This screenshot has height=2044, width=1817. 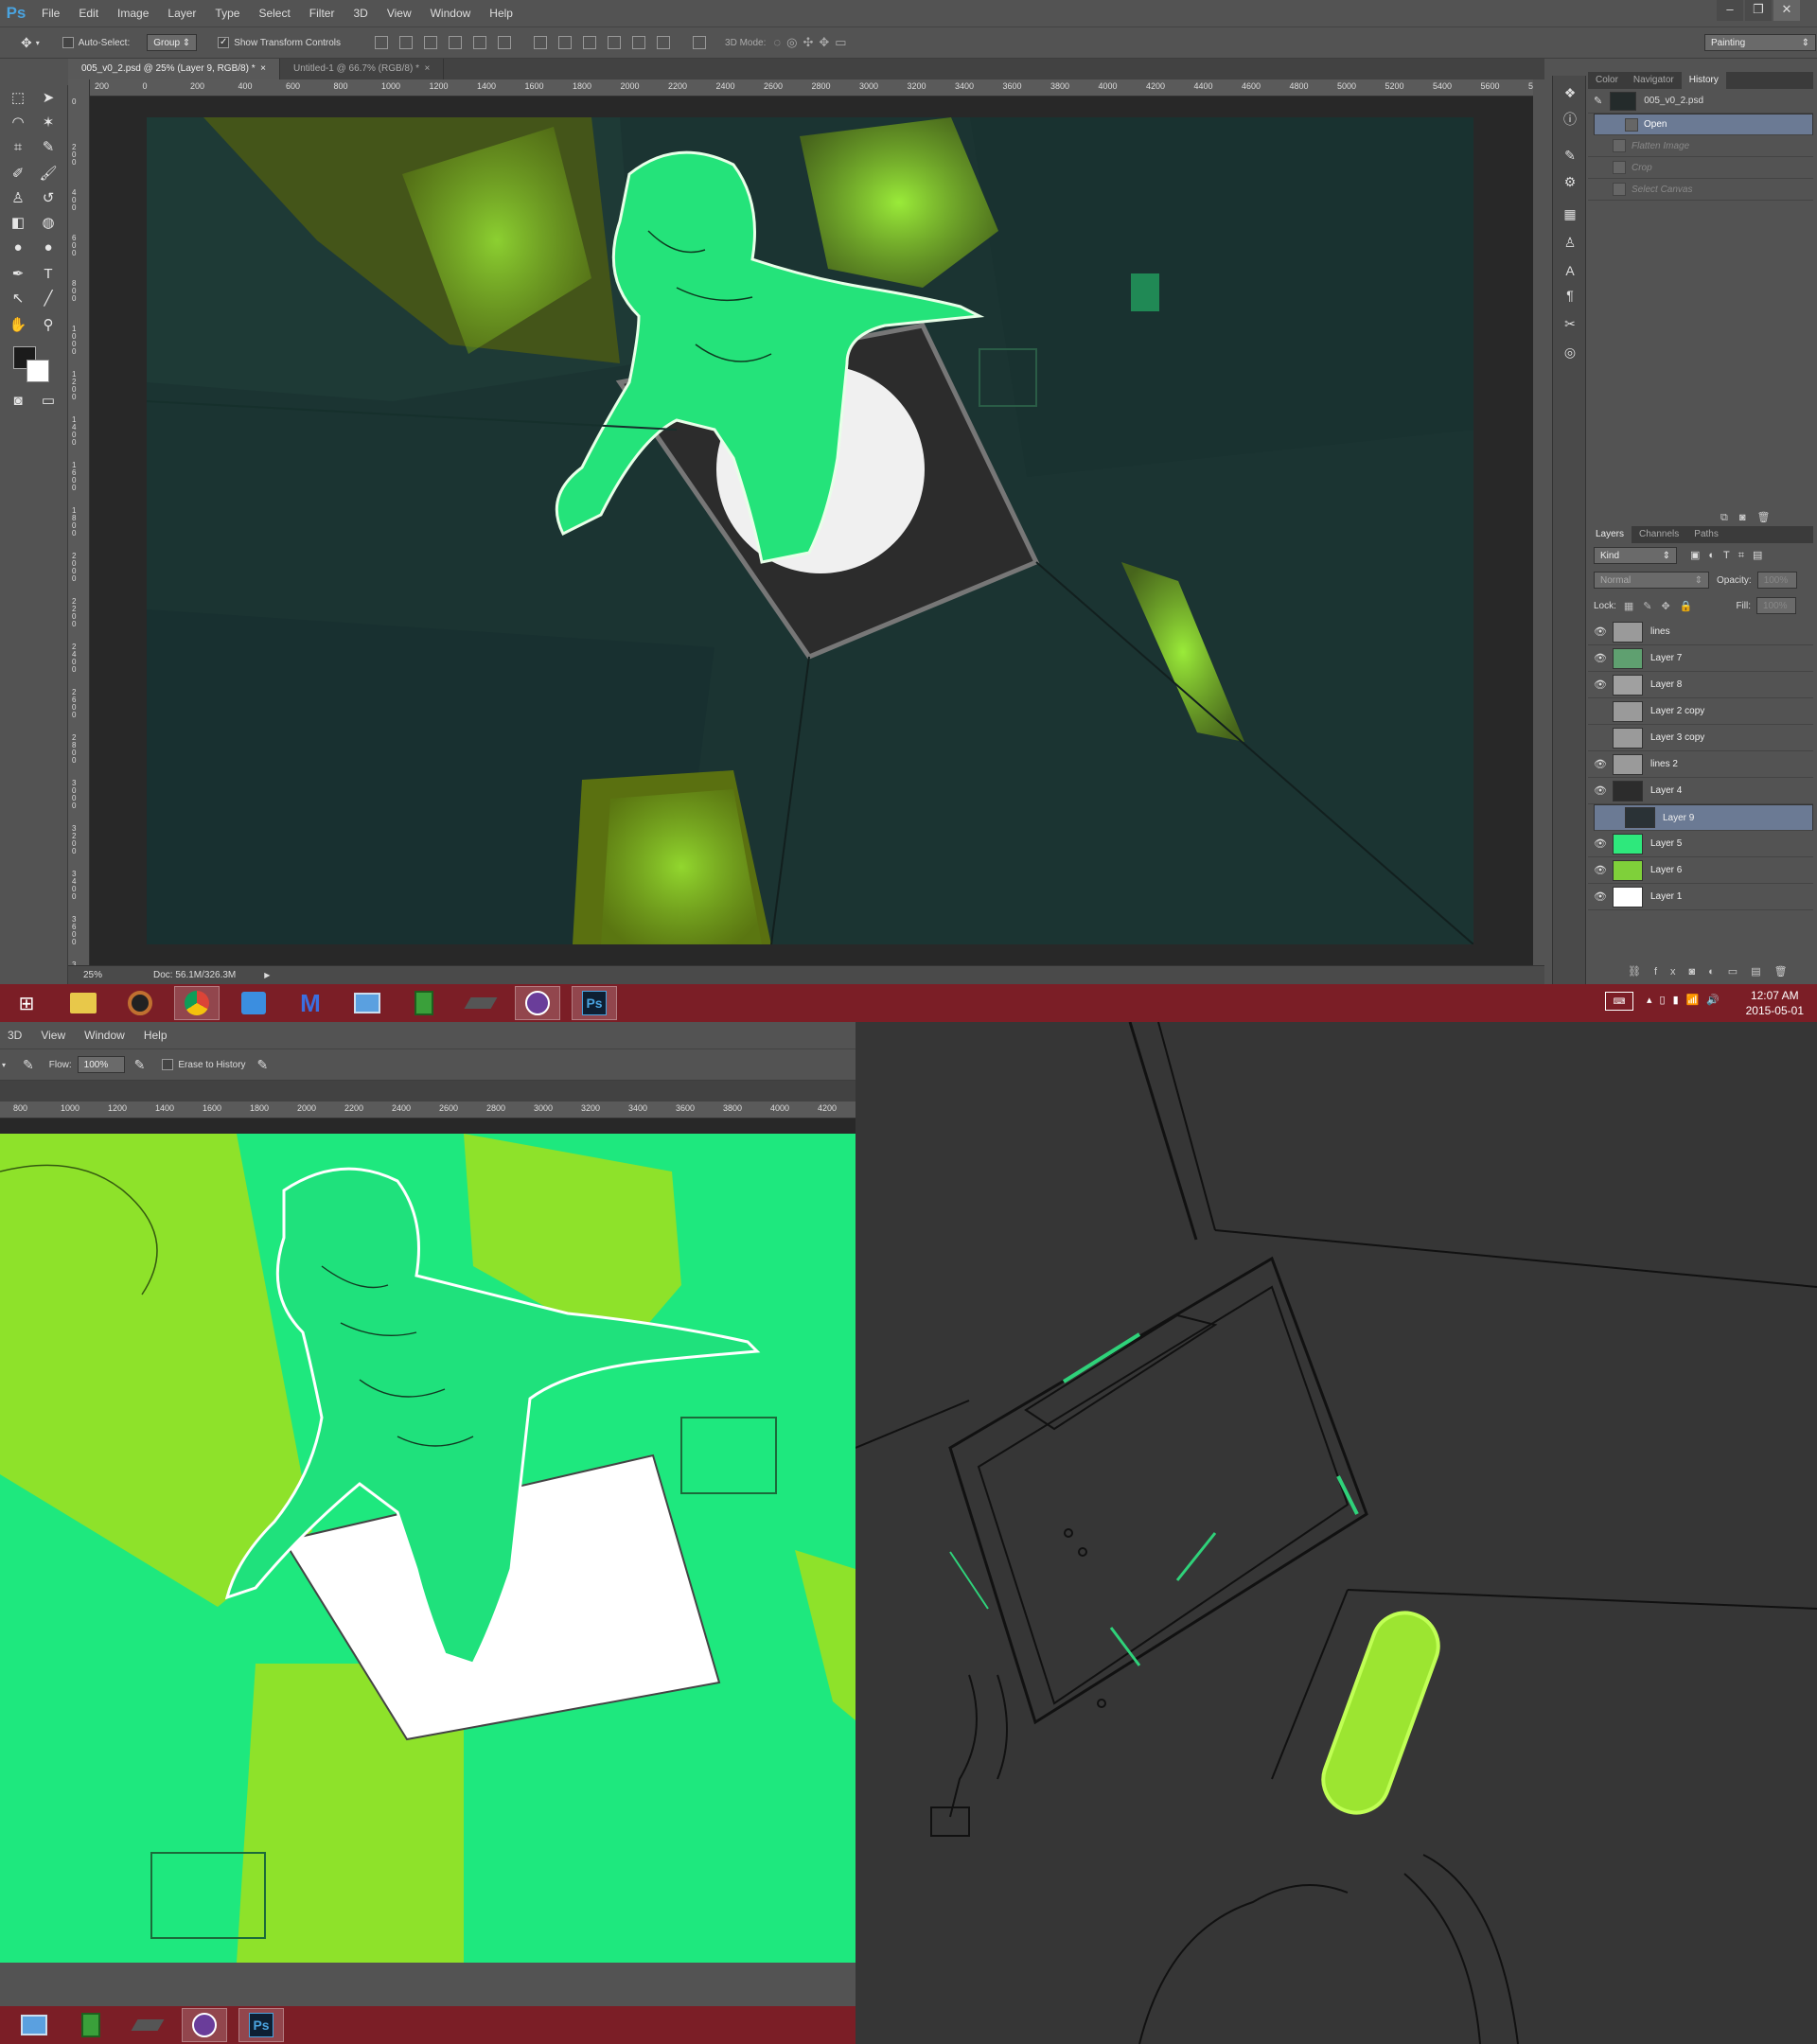 What do you see at coordinates (1687, 1000) in the screenshot?
I see `tray-icons: ▴▯▮📶🔊` at bounding box center [1687, 1000].